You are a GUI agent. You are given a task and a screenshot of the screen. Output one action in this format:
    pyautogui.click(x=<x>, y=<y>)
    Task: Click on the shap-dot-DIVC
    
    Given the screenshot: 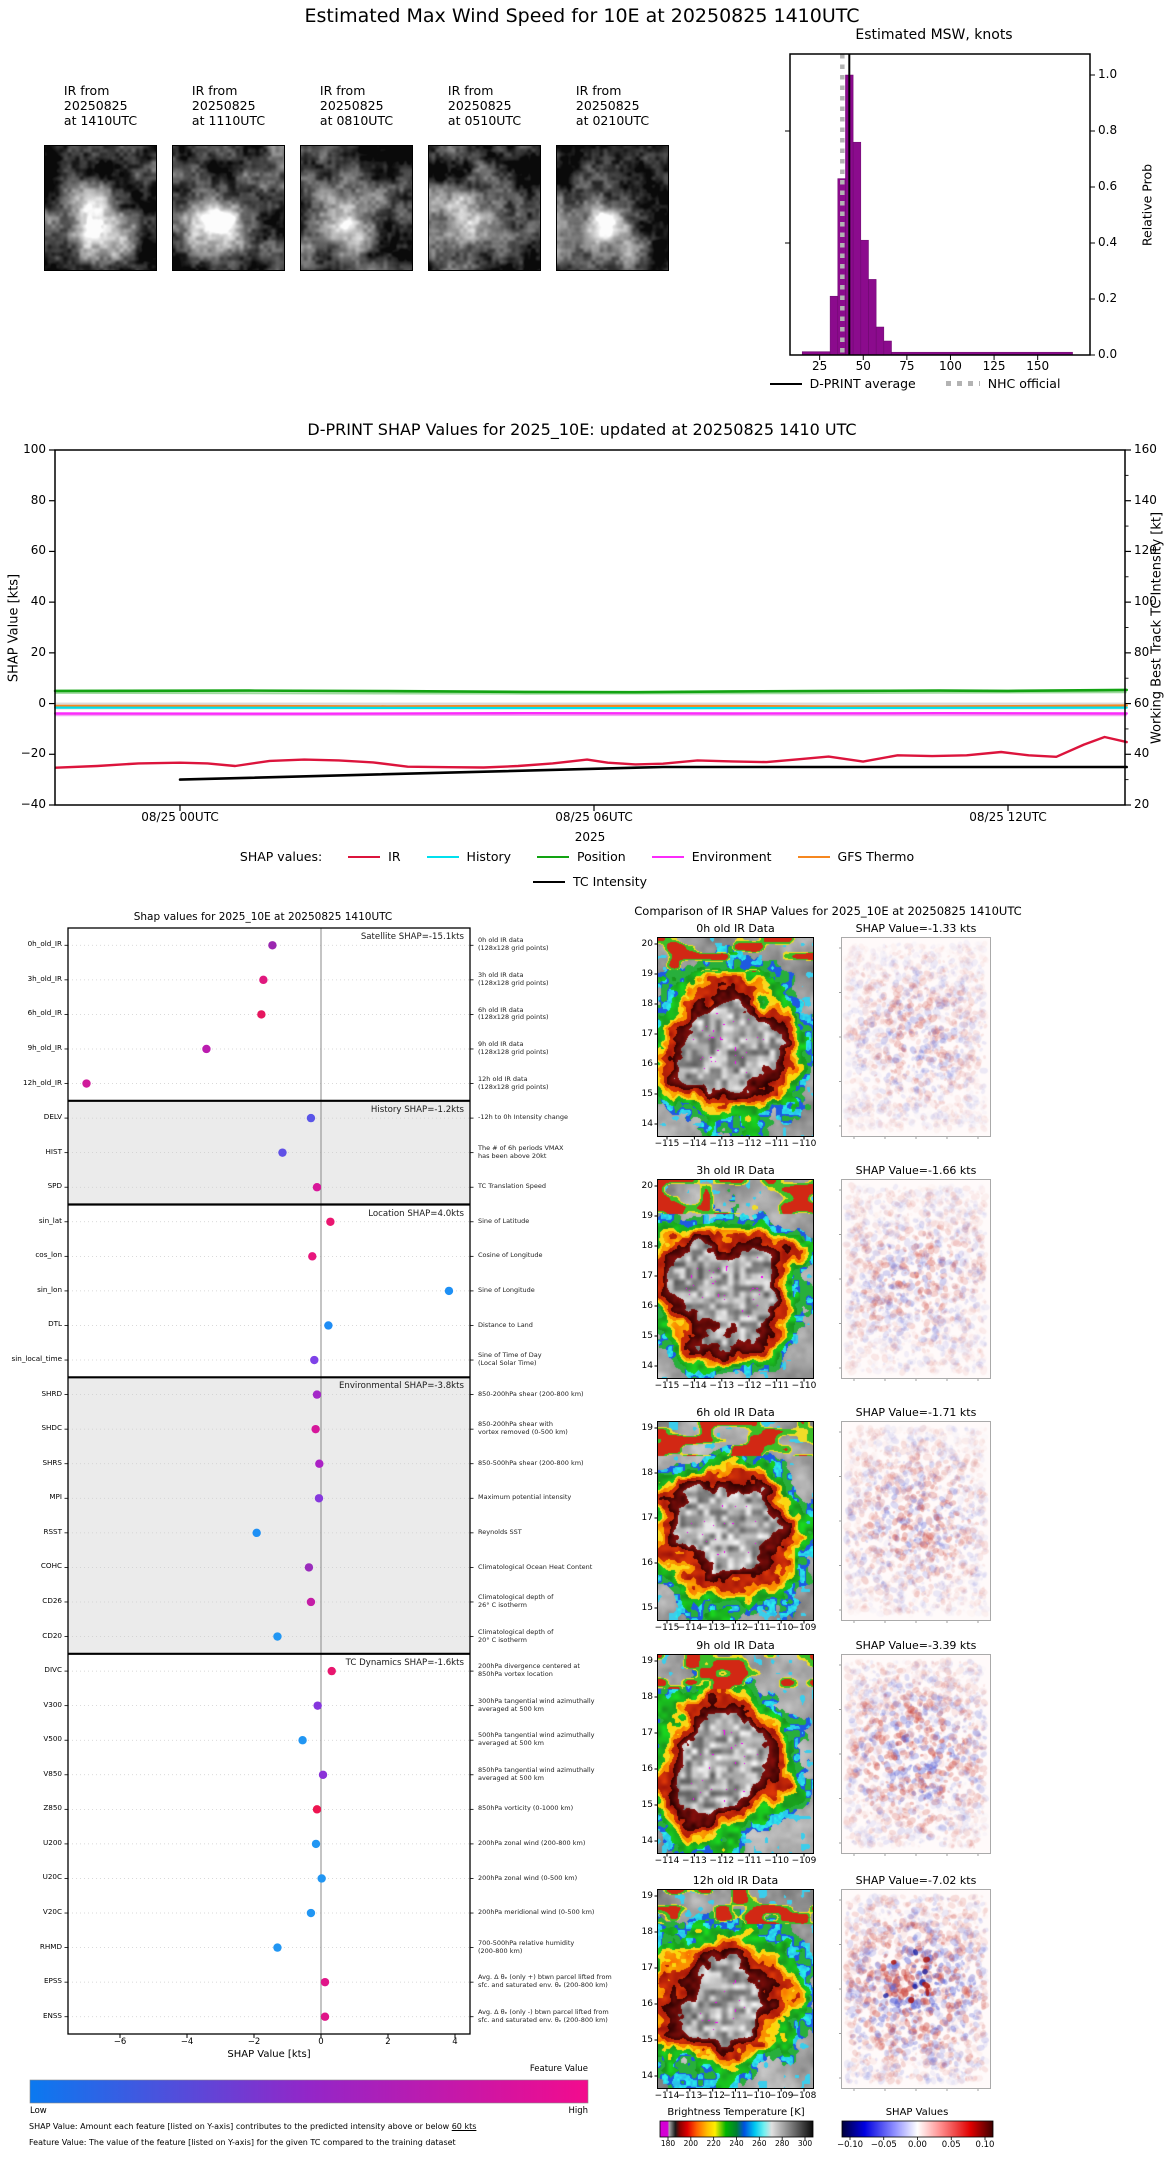 What is the action you would take?
    pyautogui.click(x=331, y=1671)
    